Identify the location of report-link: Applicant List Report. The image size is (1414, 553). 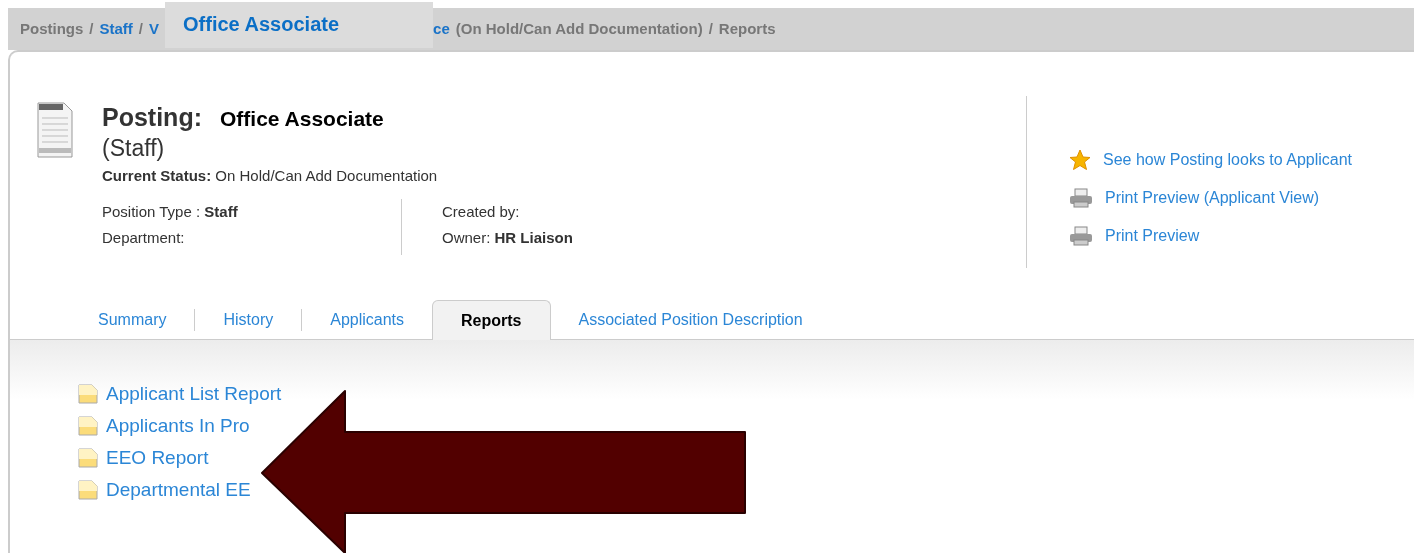
(194, 394).